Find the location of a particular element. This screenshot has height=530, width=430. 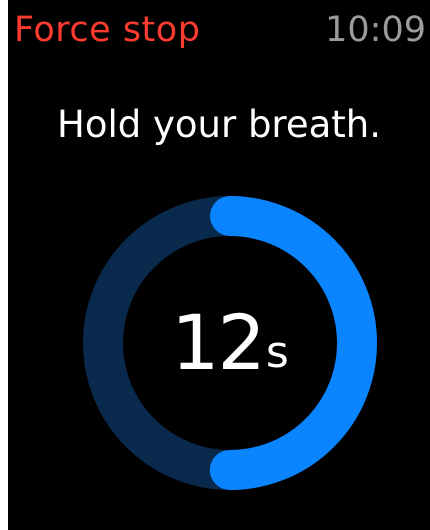

countdown-value: 12 is located at coordinates (218, 342).